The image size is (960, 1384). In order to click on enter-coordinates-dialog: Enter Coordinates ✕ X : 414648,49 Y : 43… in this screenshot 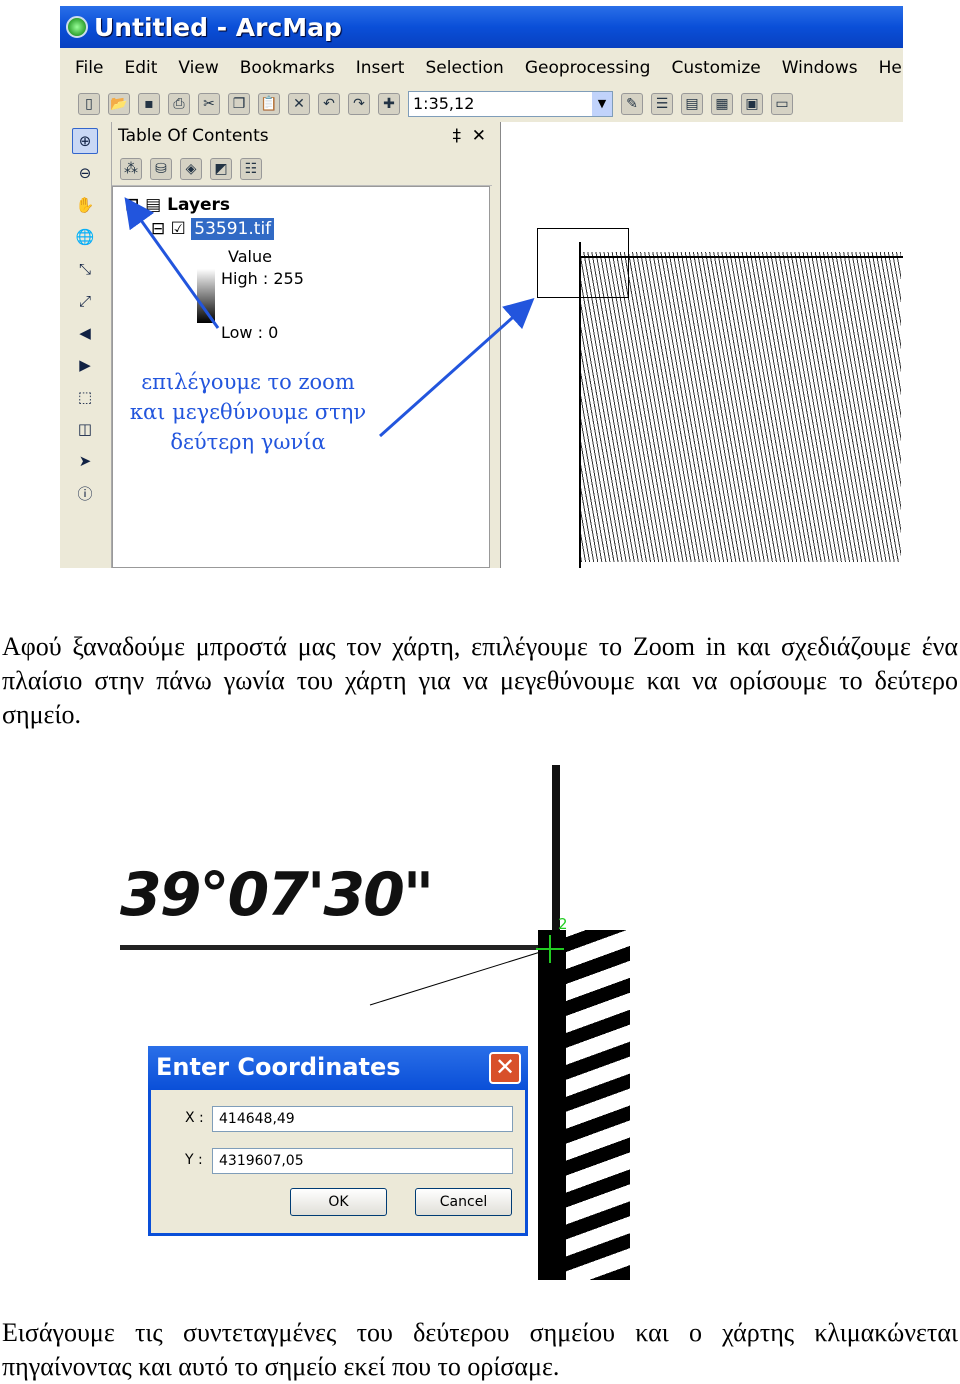, I will do `click(338, 1141)`.